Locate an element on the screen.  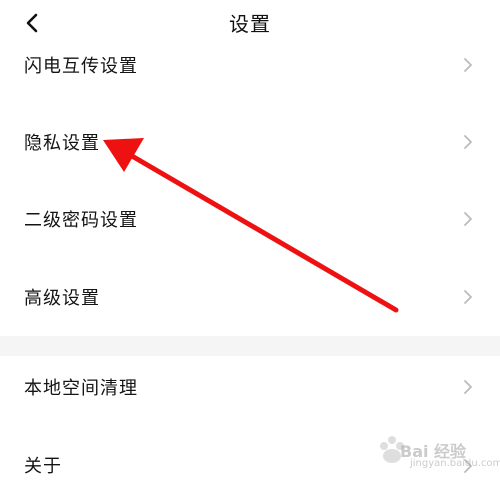
settings-item-label: 高级设置 is located at coordinates (62, 298).